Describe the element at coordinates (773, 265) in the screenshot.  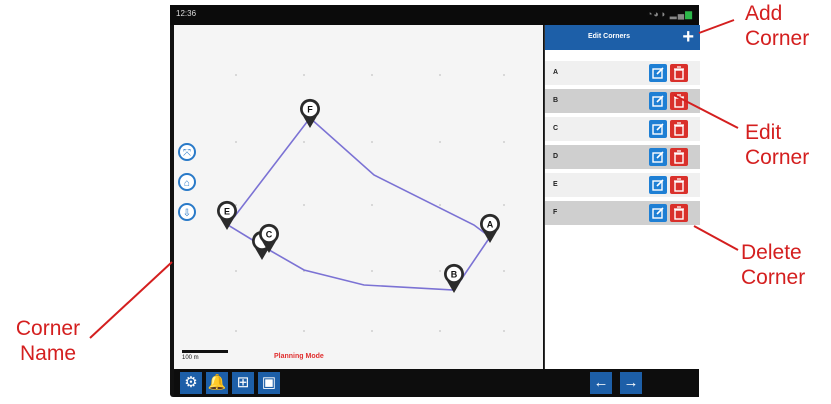
I see `annotation-delete-corner: Delete Corner` at that location.